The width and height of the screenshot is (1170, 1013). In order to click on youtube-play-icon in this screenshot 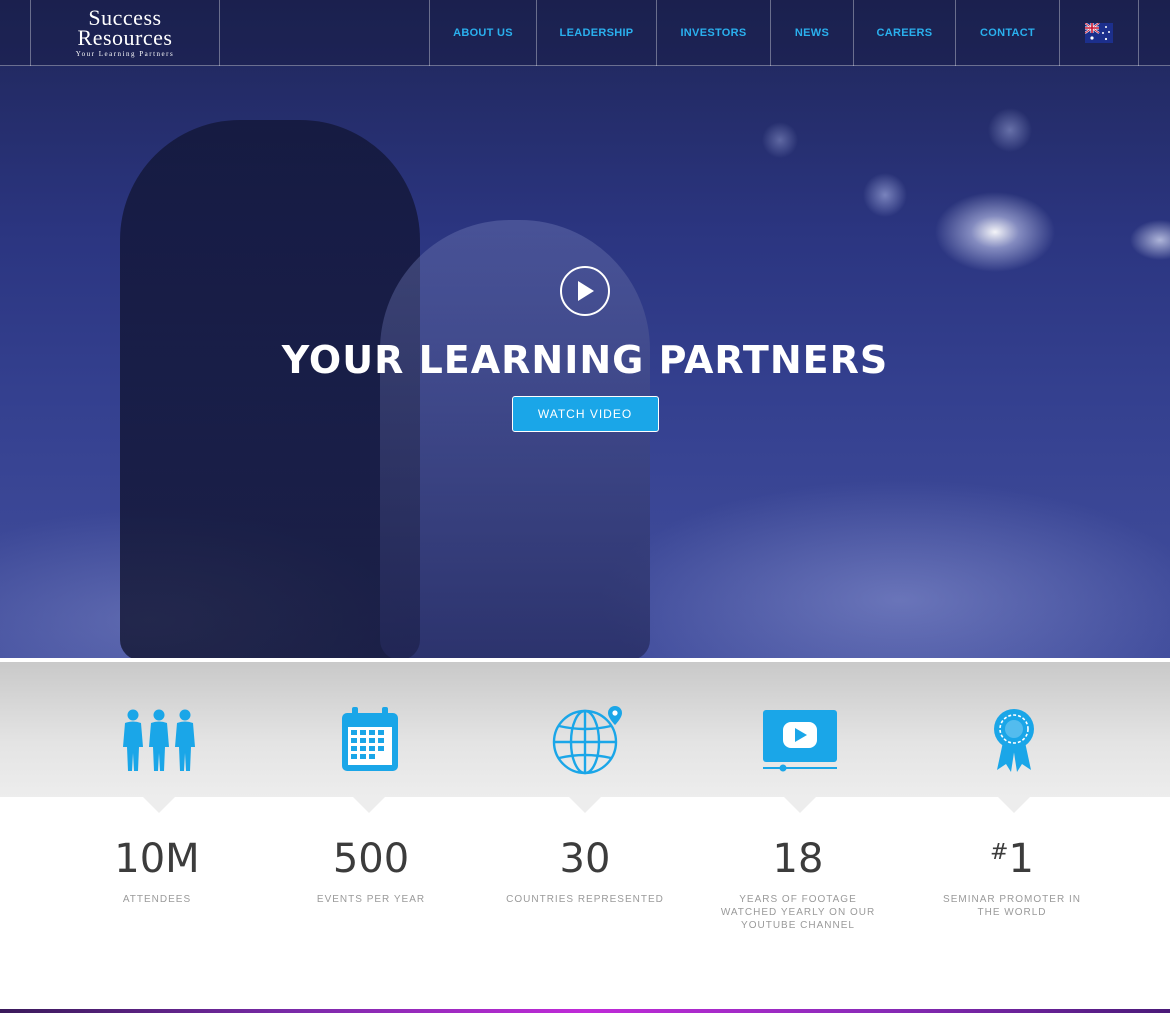, I will do `click(800, 740)`.